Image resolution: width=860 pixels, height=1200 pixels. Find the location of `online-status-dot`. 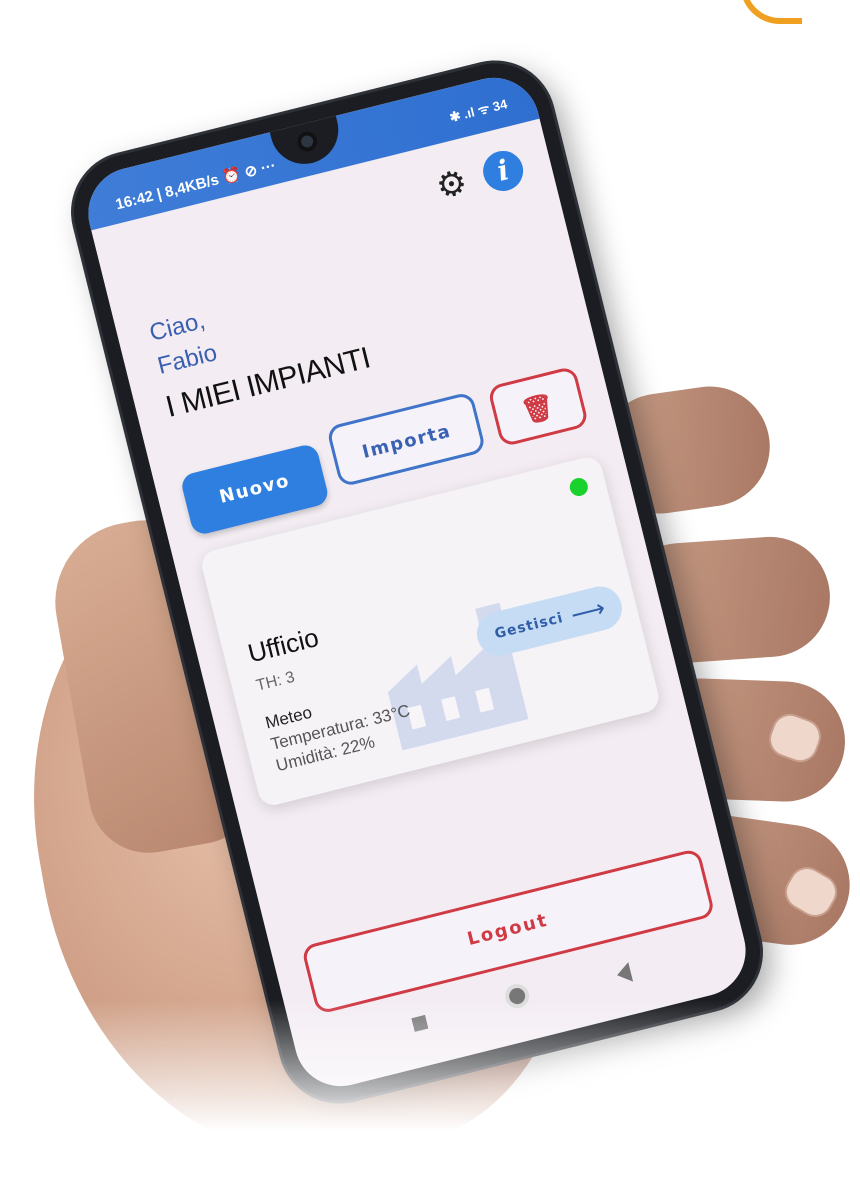

online-status-dot is located at coordinates (578, 487).